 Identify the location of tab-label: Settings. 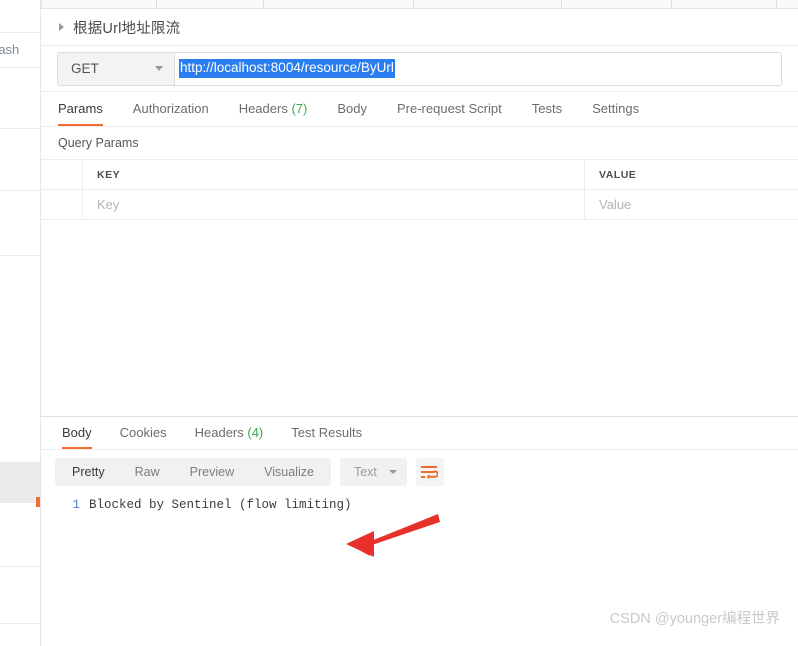
(616, 108).